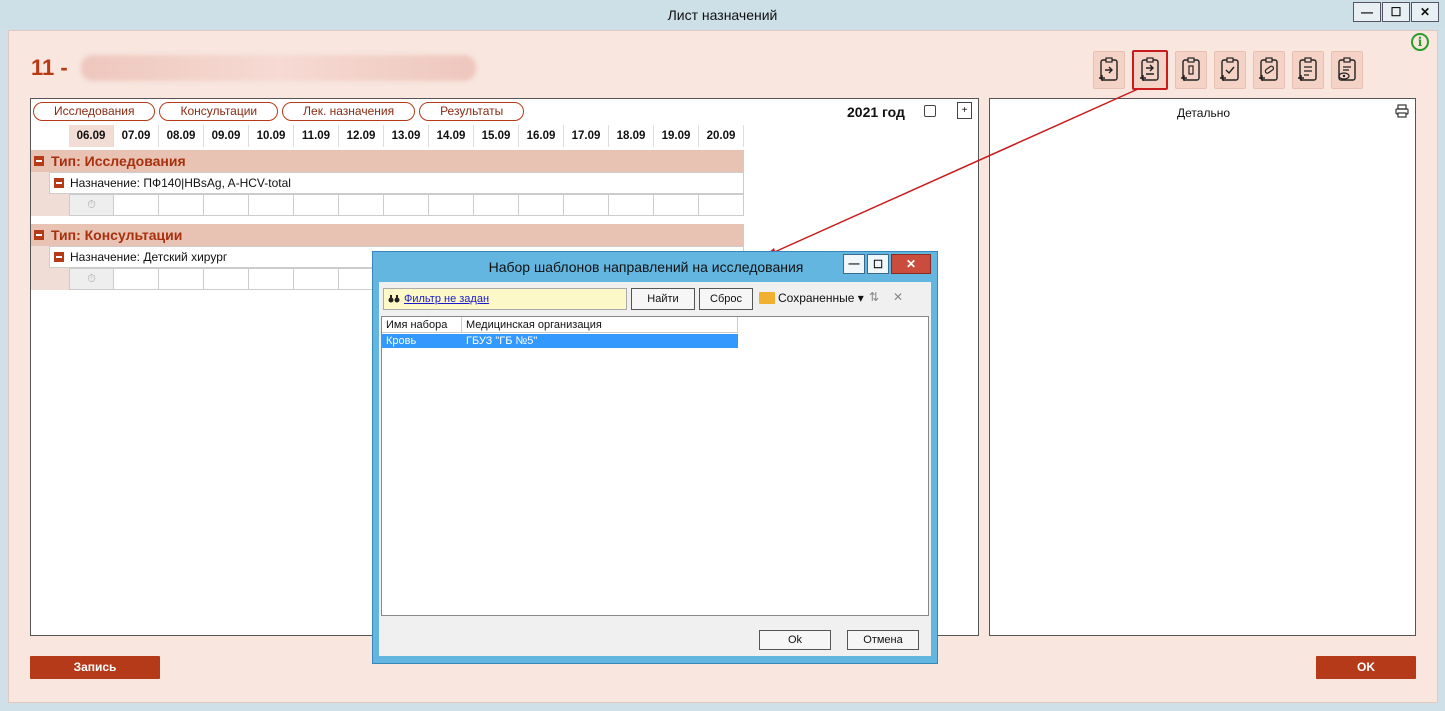  I want to click on date-cell: 14.09, so click(451, 136).